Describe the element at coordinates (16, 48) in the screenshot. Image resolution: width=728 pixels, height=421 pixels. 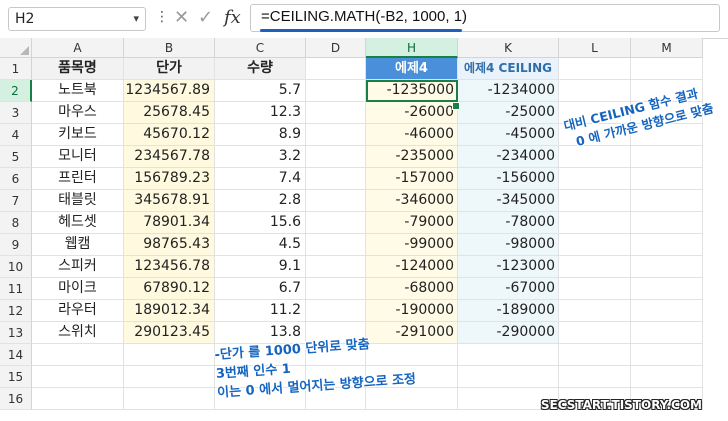
I see `select-all-corner` at that location.